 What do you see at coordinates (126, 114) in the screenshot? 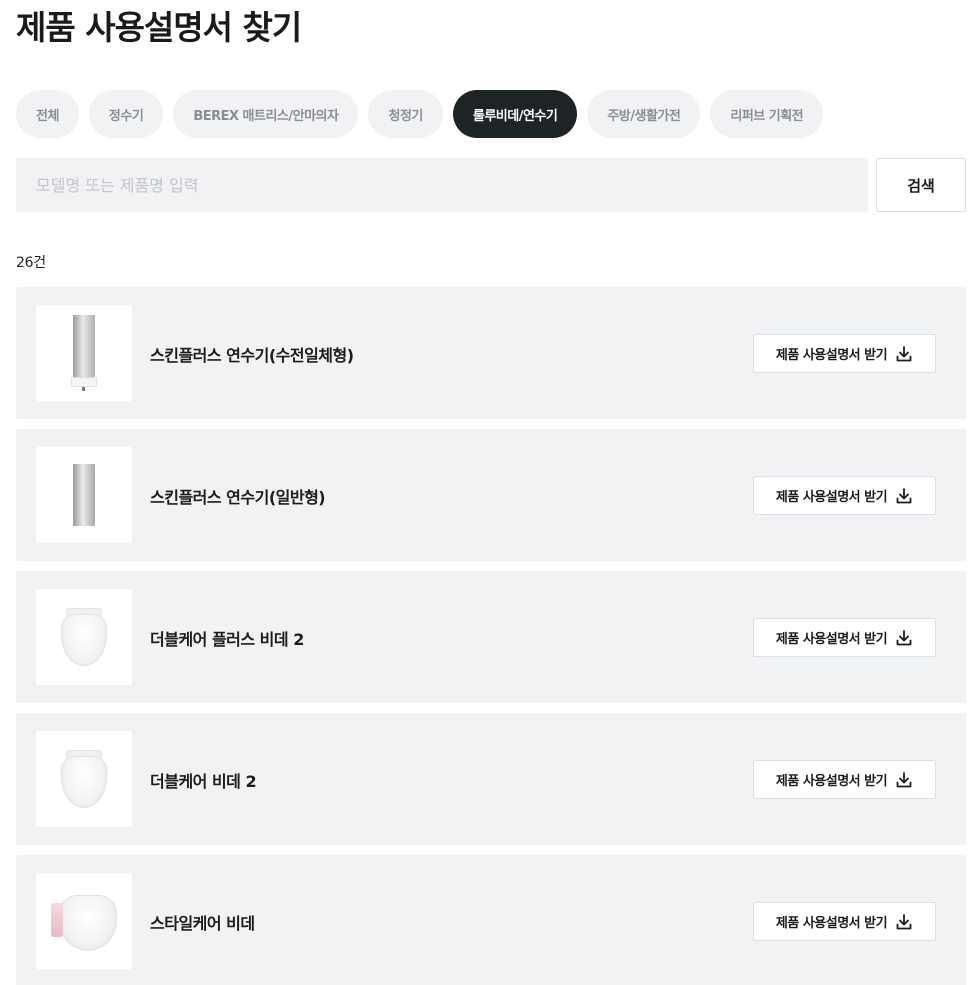
I see `tab-water-purifier: 정수기` at bounding box center [126, 114].